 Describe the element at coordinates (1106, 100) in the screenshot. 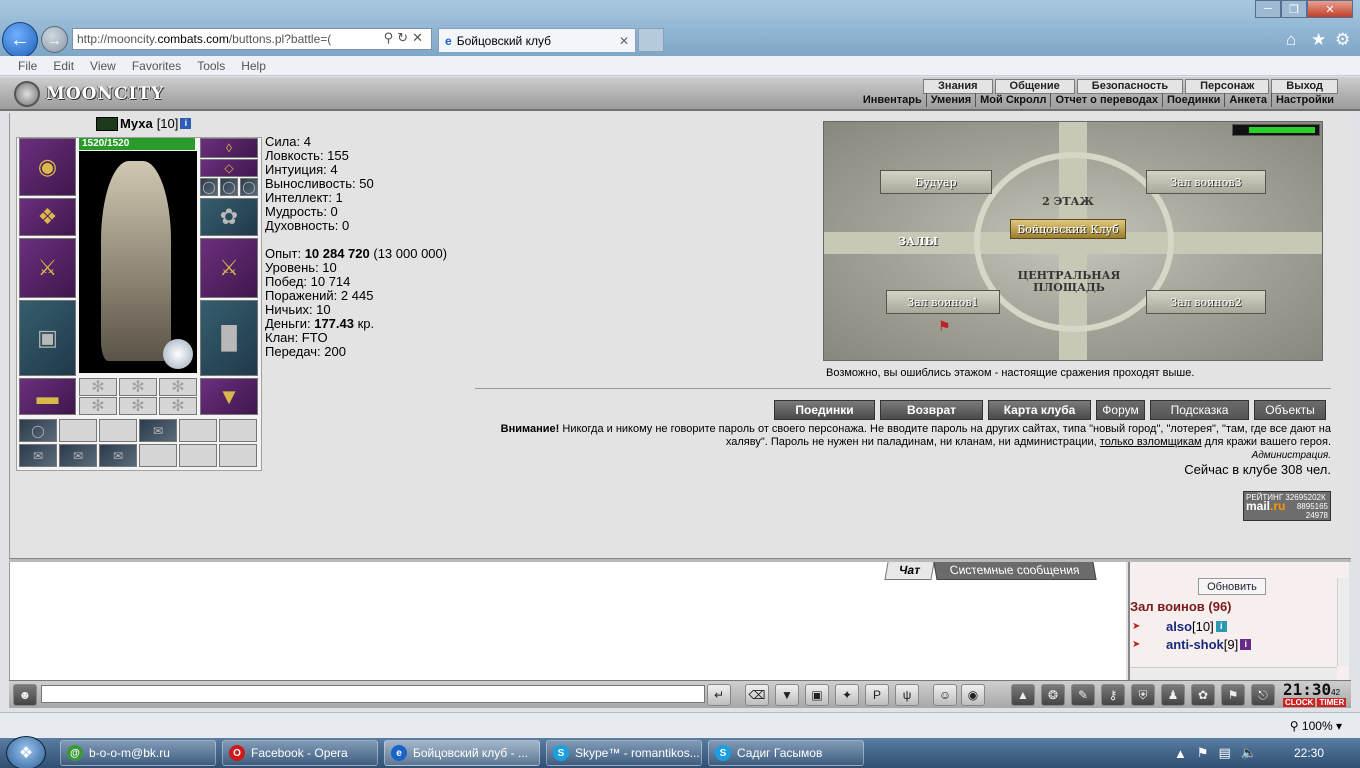

I see `sub-menu-transfers: Отчет о переводах` at that location.